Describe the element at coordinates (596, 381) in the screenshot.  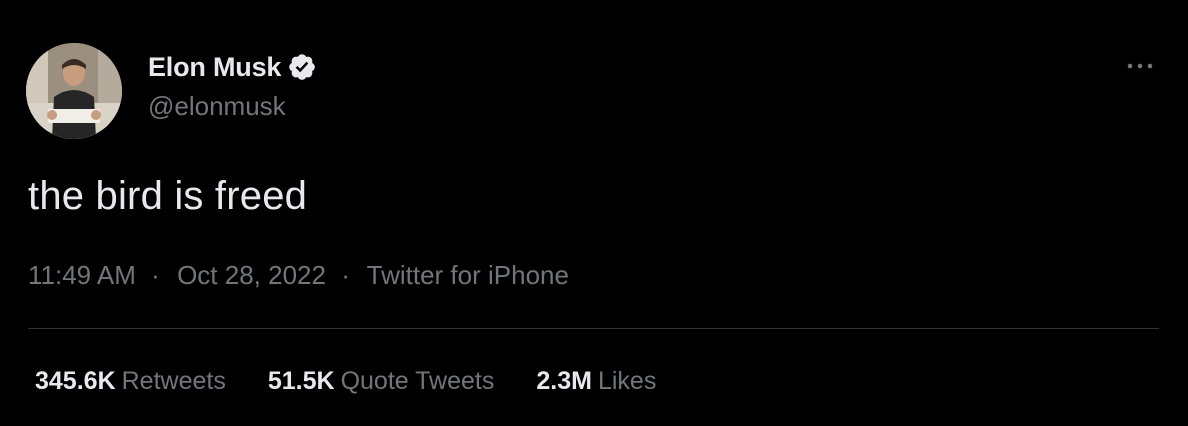
I see `likes-stat: 2.3M Likes` at that location.